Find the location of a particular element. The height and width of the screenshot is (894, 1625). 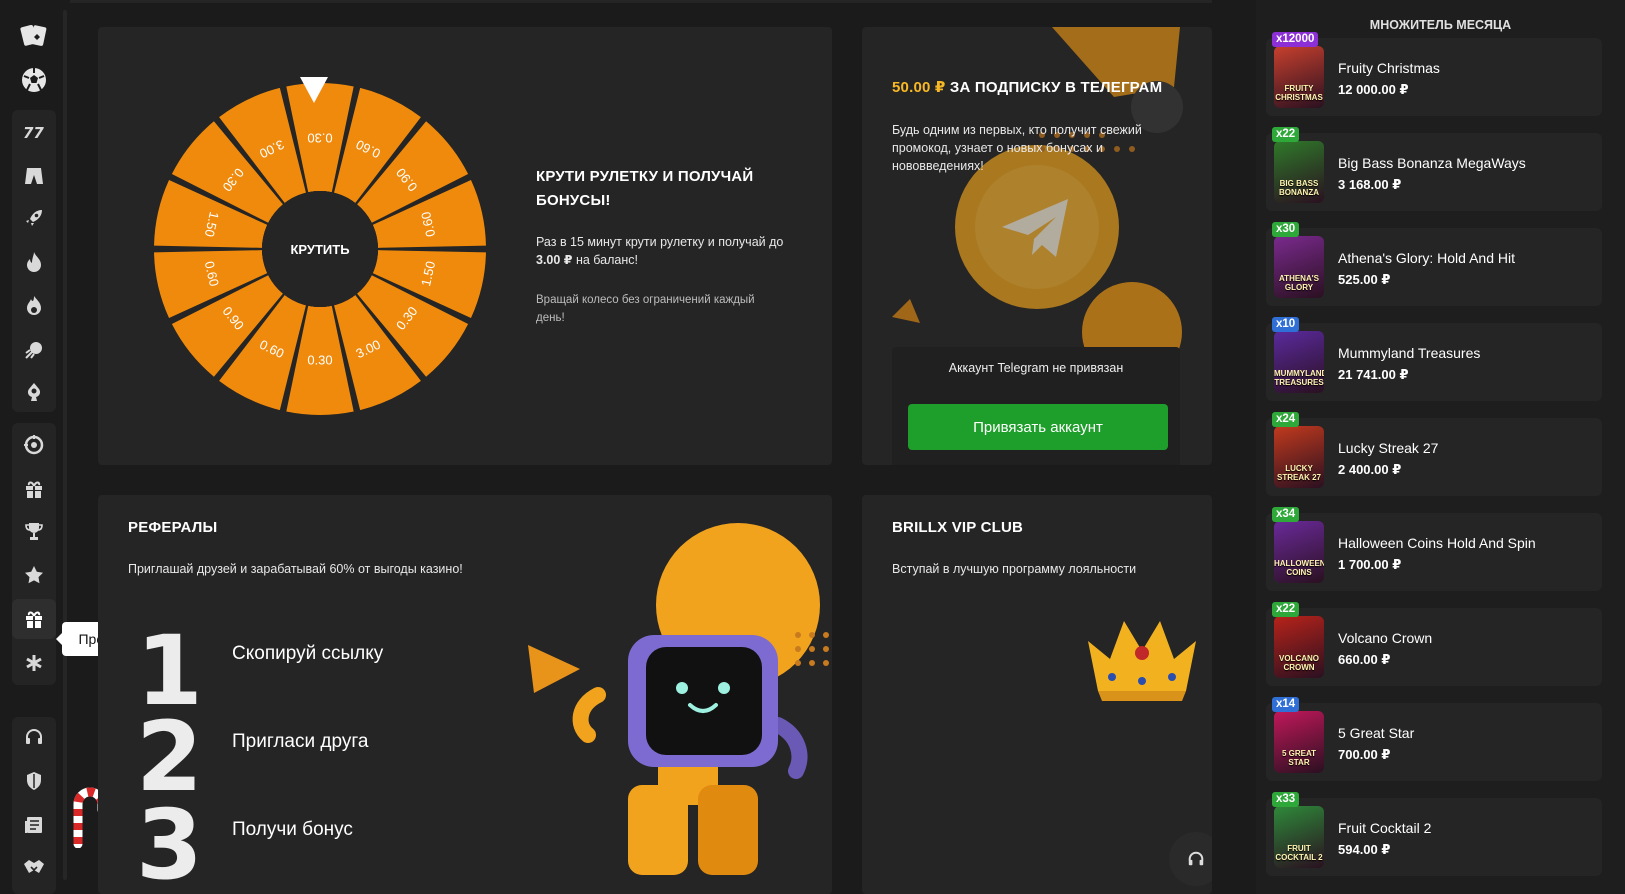

game-thumbnail: BIG BASS BONANZA is located at coordinates (1299, 172).